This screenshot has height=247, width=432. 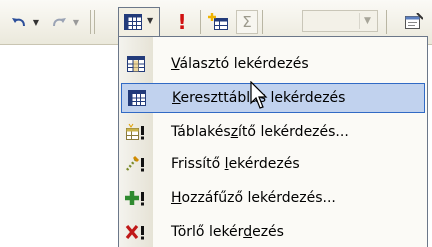 I want to click on undo-button, so click(x=19, y=22).